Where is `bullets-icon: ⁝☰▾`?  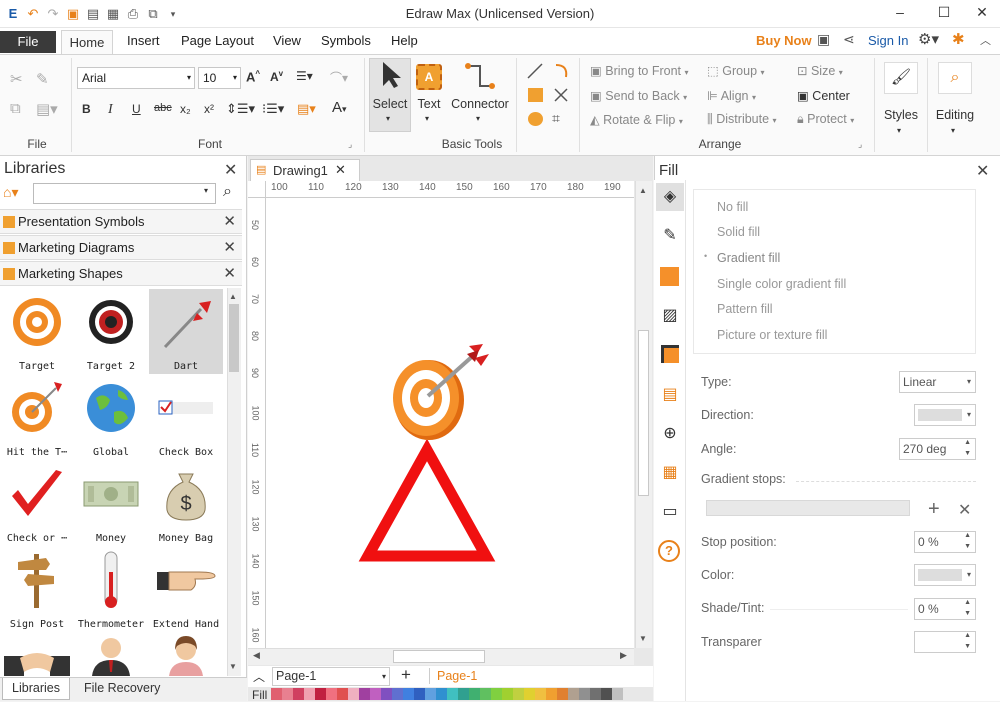
bullets-icon: ⁝☰▾ is located at coordinates (273, 109).